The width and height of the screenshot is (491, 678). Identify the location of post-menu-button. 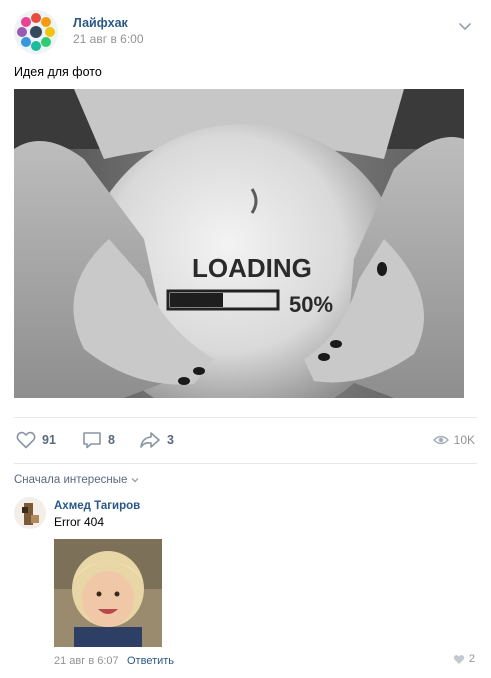
(465, 26).